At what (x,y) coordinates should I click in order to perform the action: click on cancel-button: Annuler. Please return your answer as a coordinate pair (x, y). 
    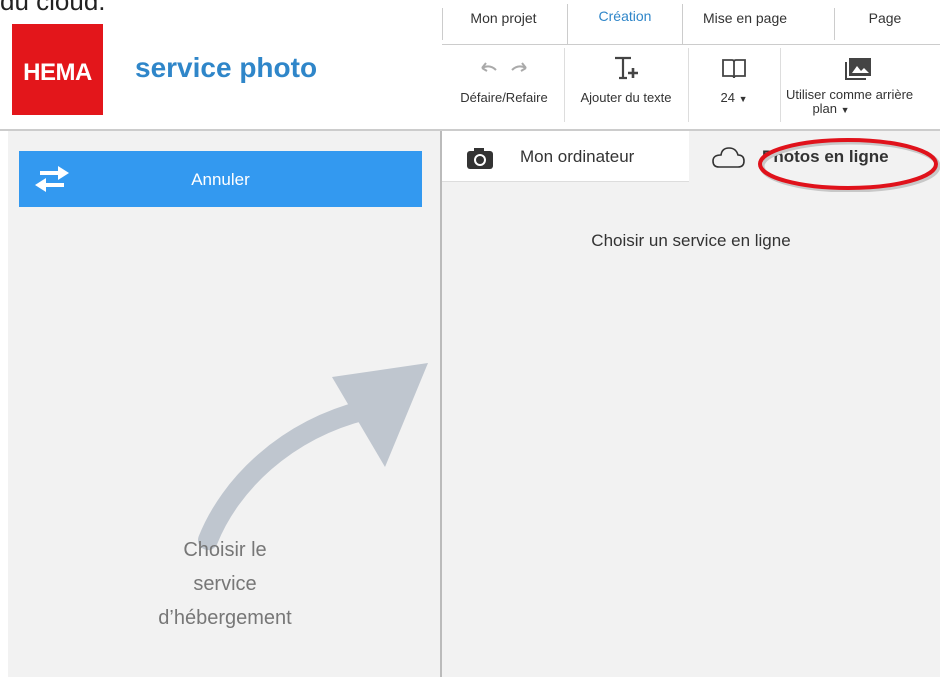
    Looking at the image, I should click on (220, 179).